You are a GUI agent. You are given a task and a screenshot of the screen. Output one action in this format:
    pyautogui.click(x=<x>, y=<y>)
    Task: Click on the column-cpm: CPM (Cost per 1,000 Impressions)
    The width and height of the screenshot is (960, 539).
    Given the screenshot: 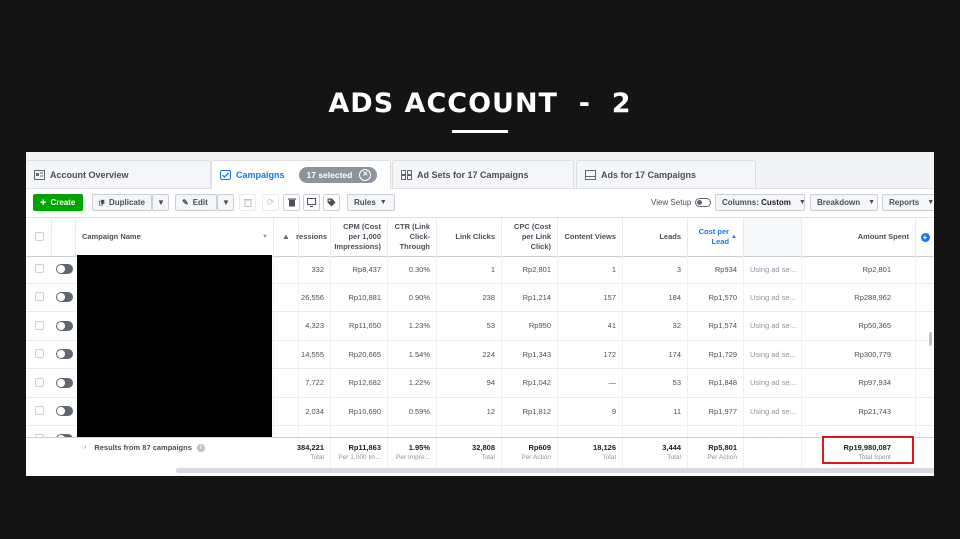 What is the action you would take?
    pyautogui.click(x=359, y=237)
    